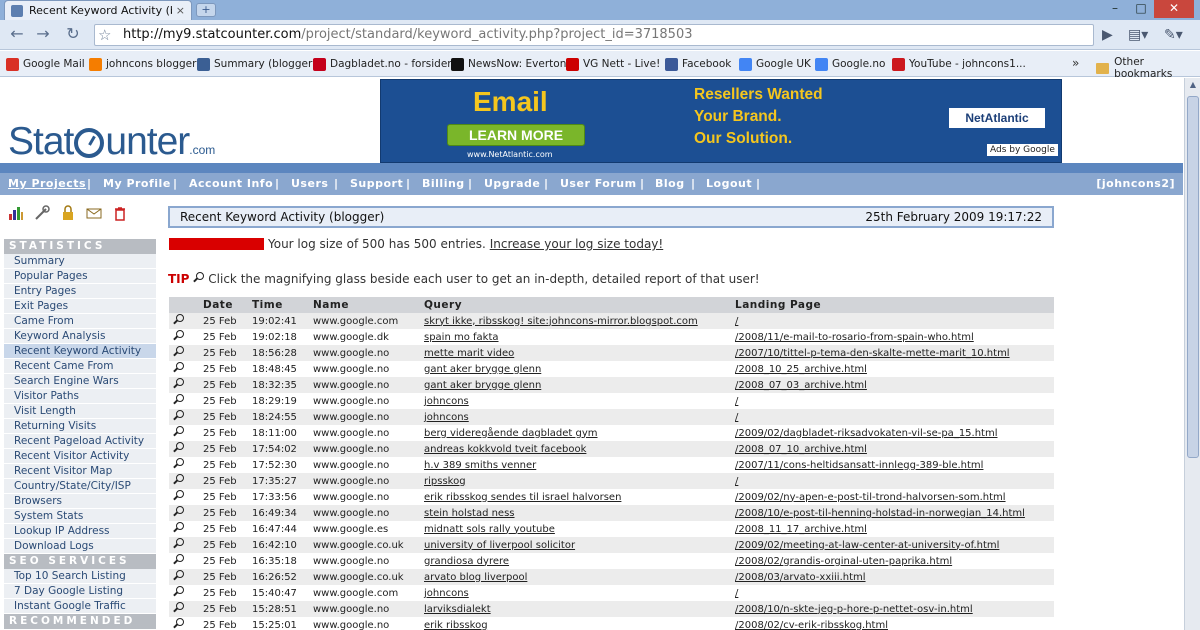 The width and height of the screenshot is (1200, 630). What do you see at coordinates (598, 183) in the screenshot?
I see `menu-user-forum: User Forum` at bounding box center [598, 183].